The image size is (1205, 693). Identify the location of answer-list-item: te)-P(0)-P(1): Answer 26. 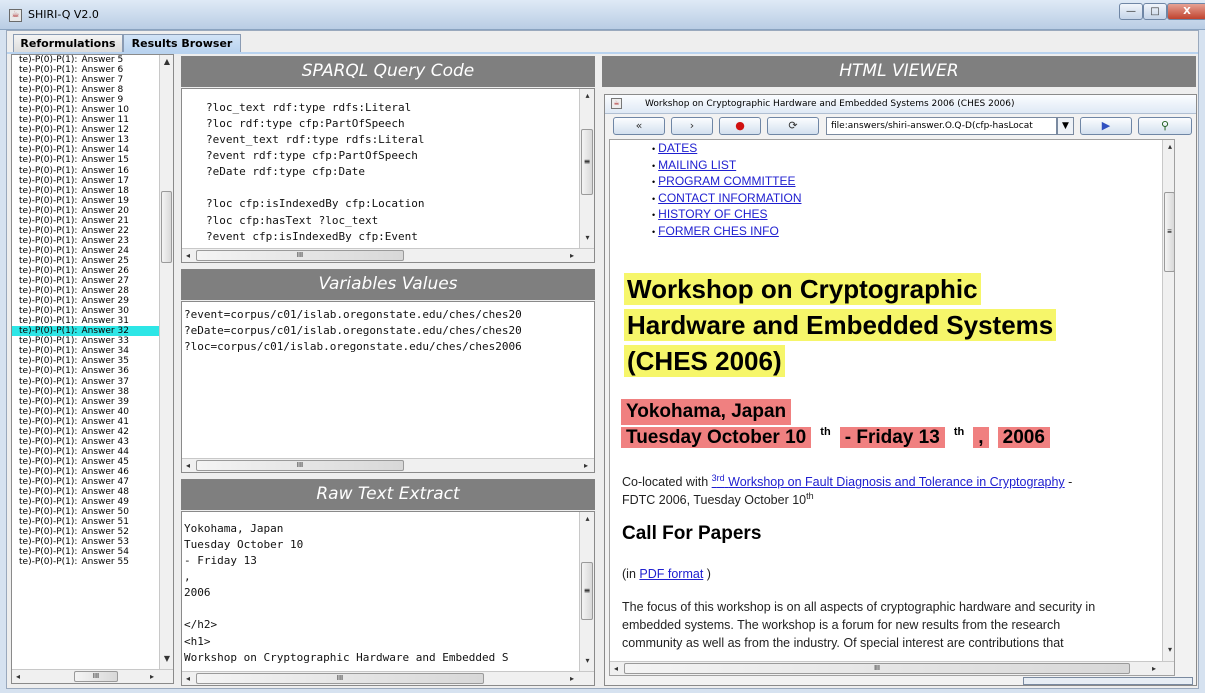
(85, 271).